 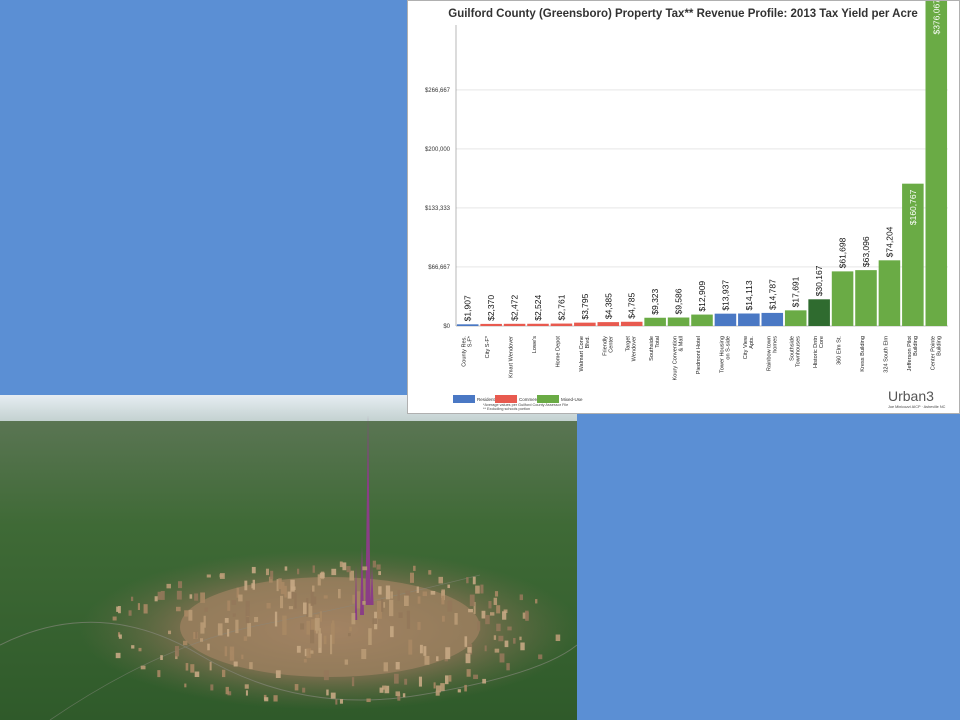 I want to click on x-tick-label: Kress Building, so click(x=863, y=354).